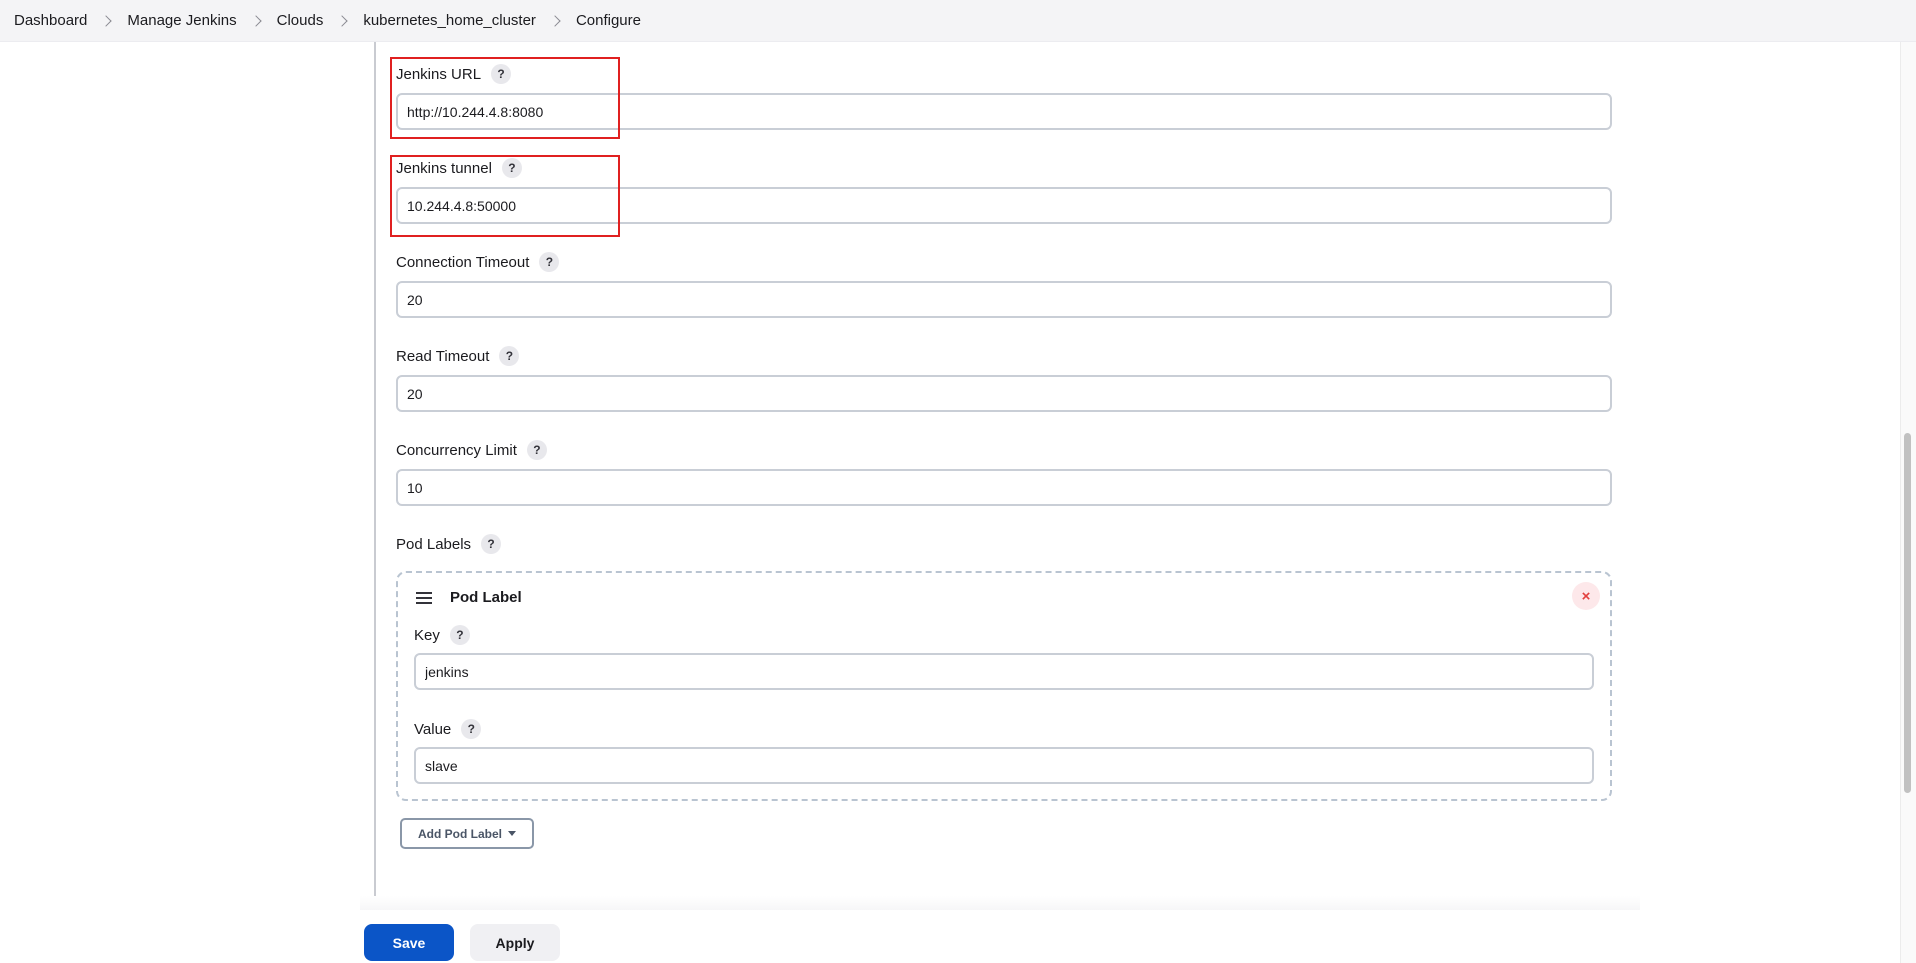 Image resolution: width=1916 pixels, height=963 pixels. What do you see at coordinates (409, 942) in the screenshot?
I see `save-button: Save` at bounding box center [409, 942].